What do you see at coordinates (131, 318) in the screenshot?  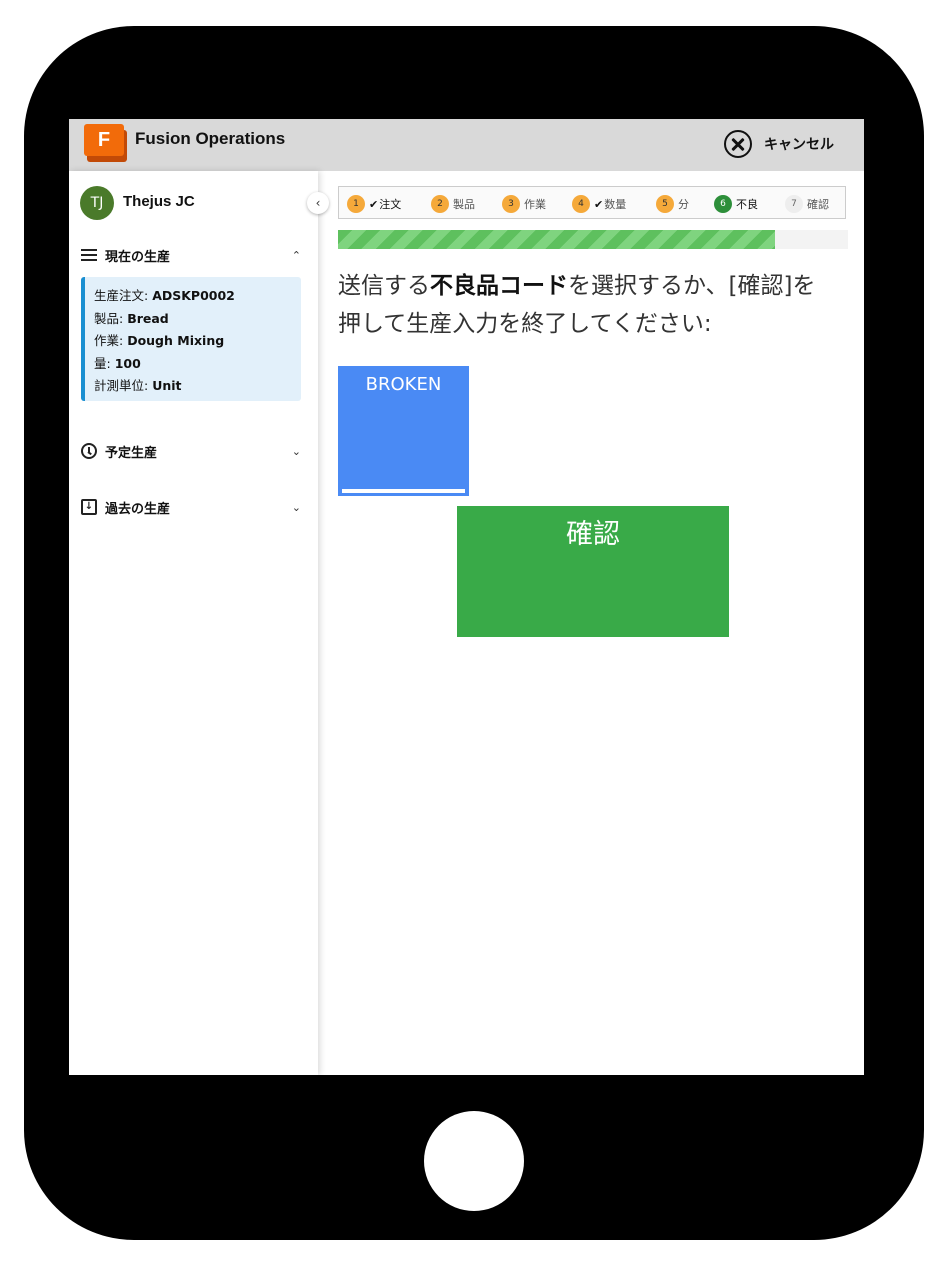 I see `card-row-product: 製品: Bread` at bounding box center [131, 318].